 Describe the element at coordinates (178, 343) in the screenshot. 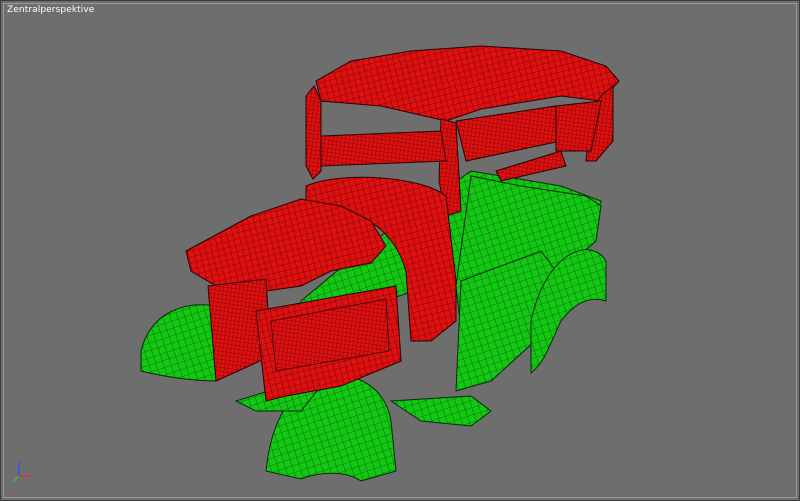

I see `front-fender-left` at that location.